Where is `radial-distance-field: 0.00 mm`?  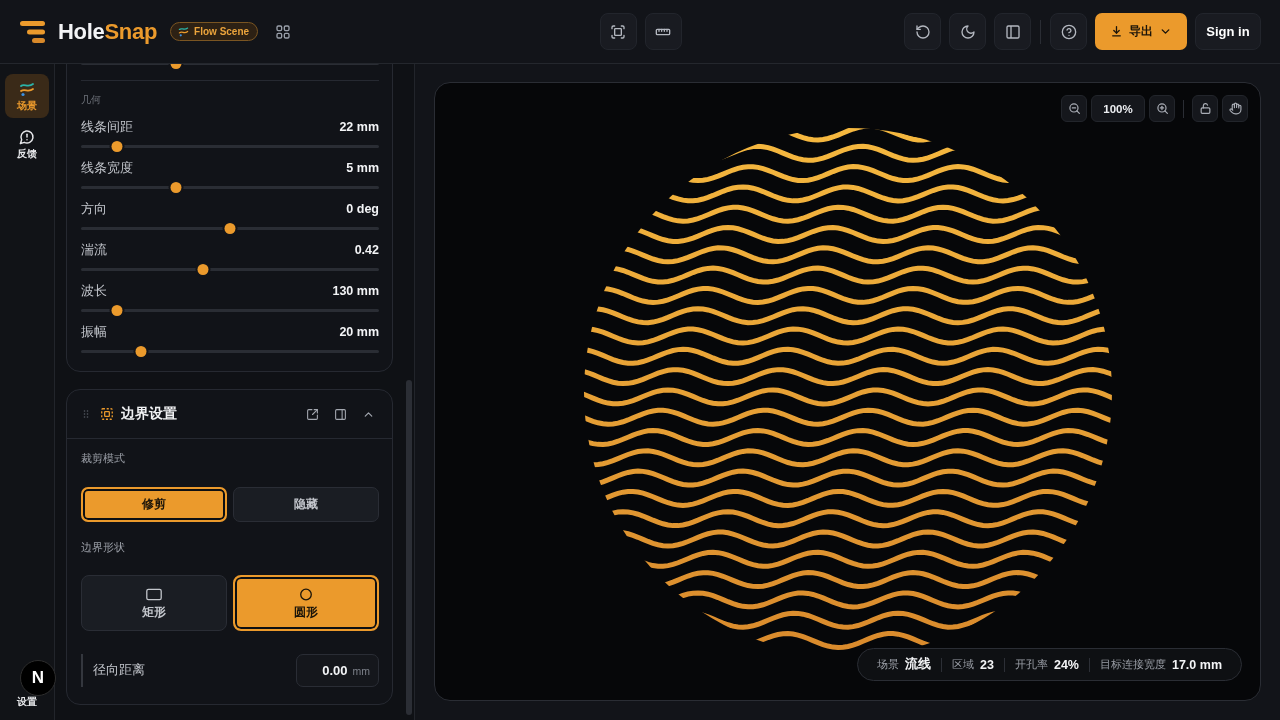 radial-distance-field: 0.00 mm is located at coordinates (337, 670).